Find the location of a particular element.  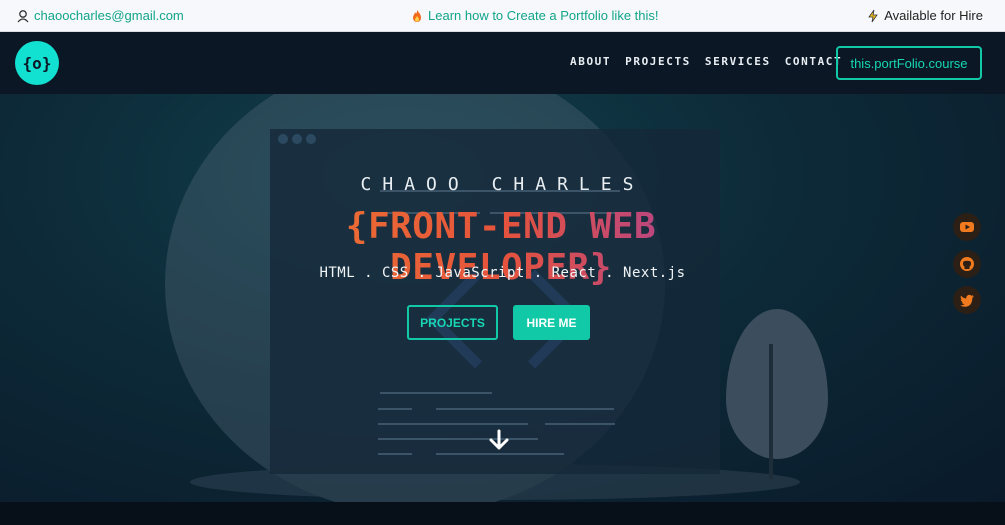

availability-text: Available for Hire is located at coordinates (933, 15).